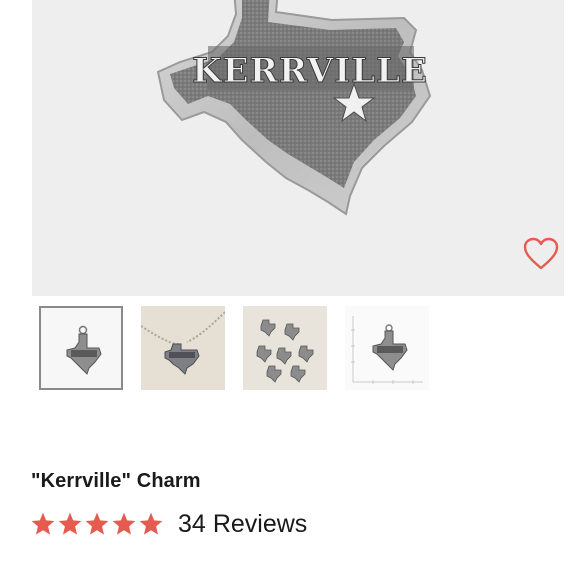 This screenshot has width=580, height=580. Describe the element at coordinates (310, 71) in the screenshot. I see `charm-engraving-text: KERRVILLE` at that location.